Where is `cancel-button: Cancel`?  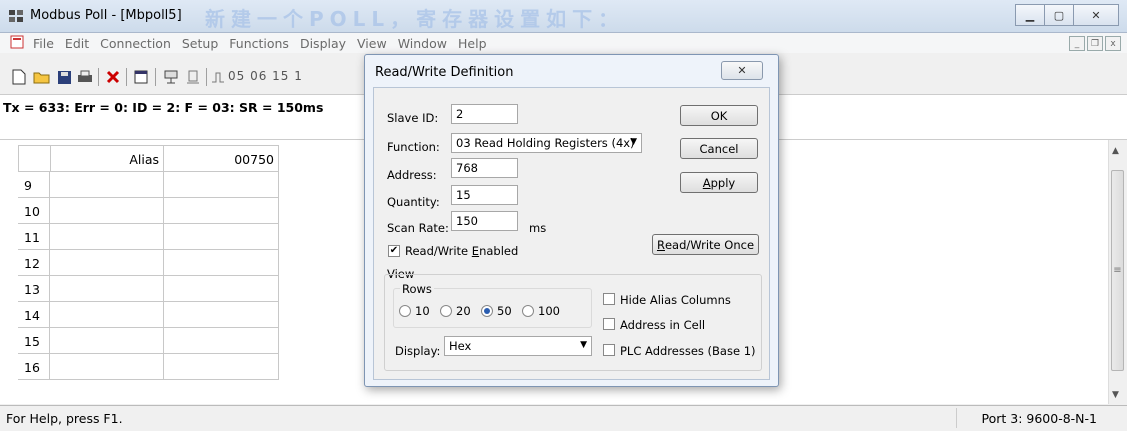
cancel-button: Cancel is located at coordinates (719, 148).